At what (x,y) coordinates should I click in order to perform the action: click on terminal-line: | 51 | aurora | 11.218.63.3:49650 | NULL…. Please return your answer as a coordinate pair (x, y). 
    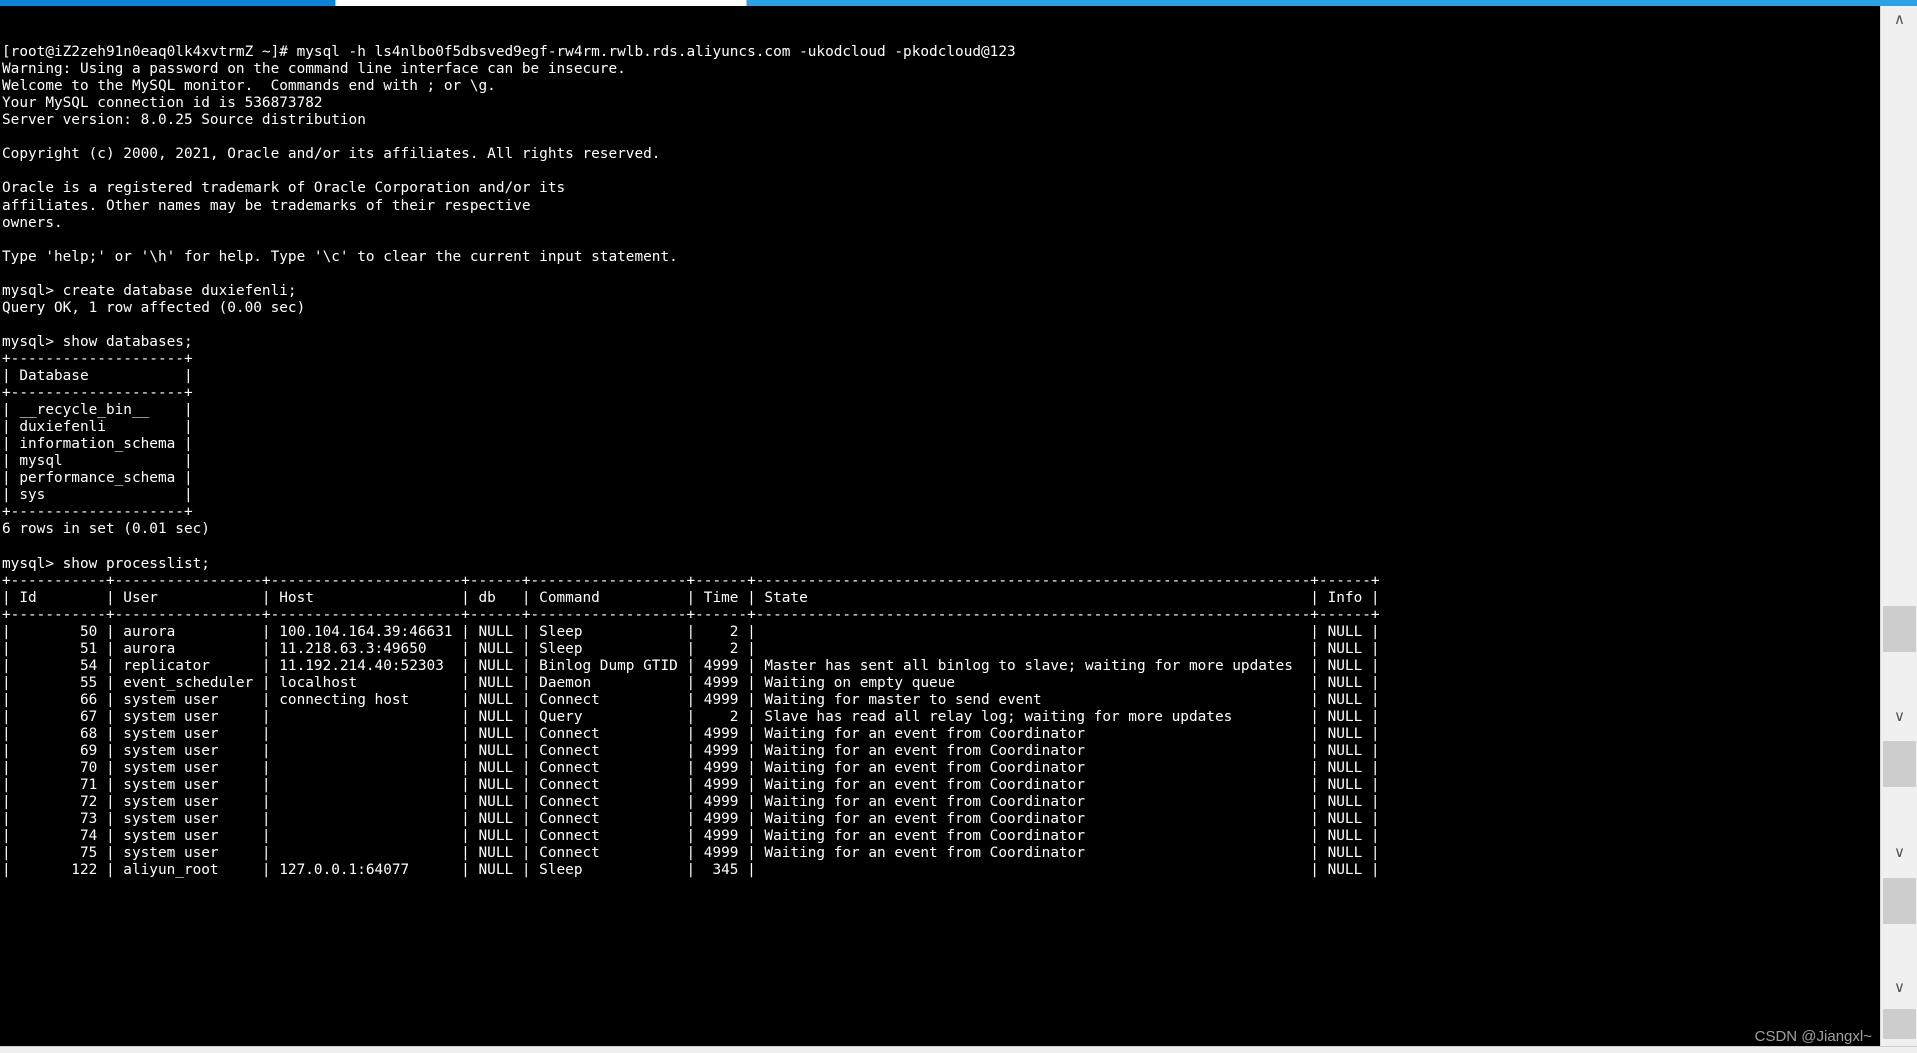
    Looking at the image, I should click on (691, 648).